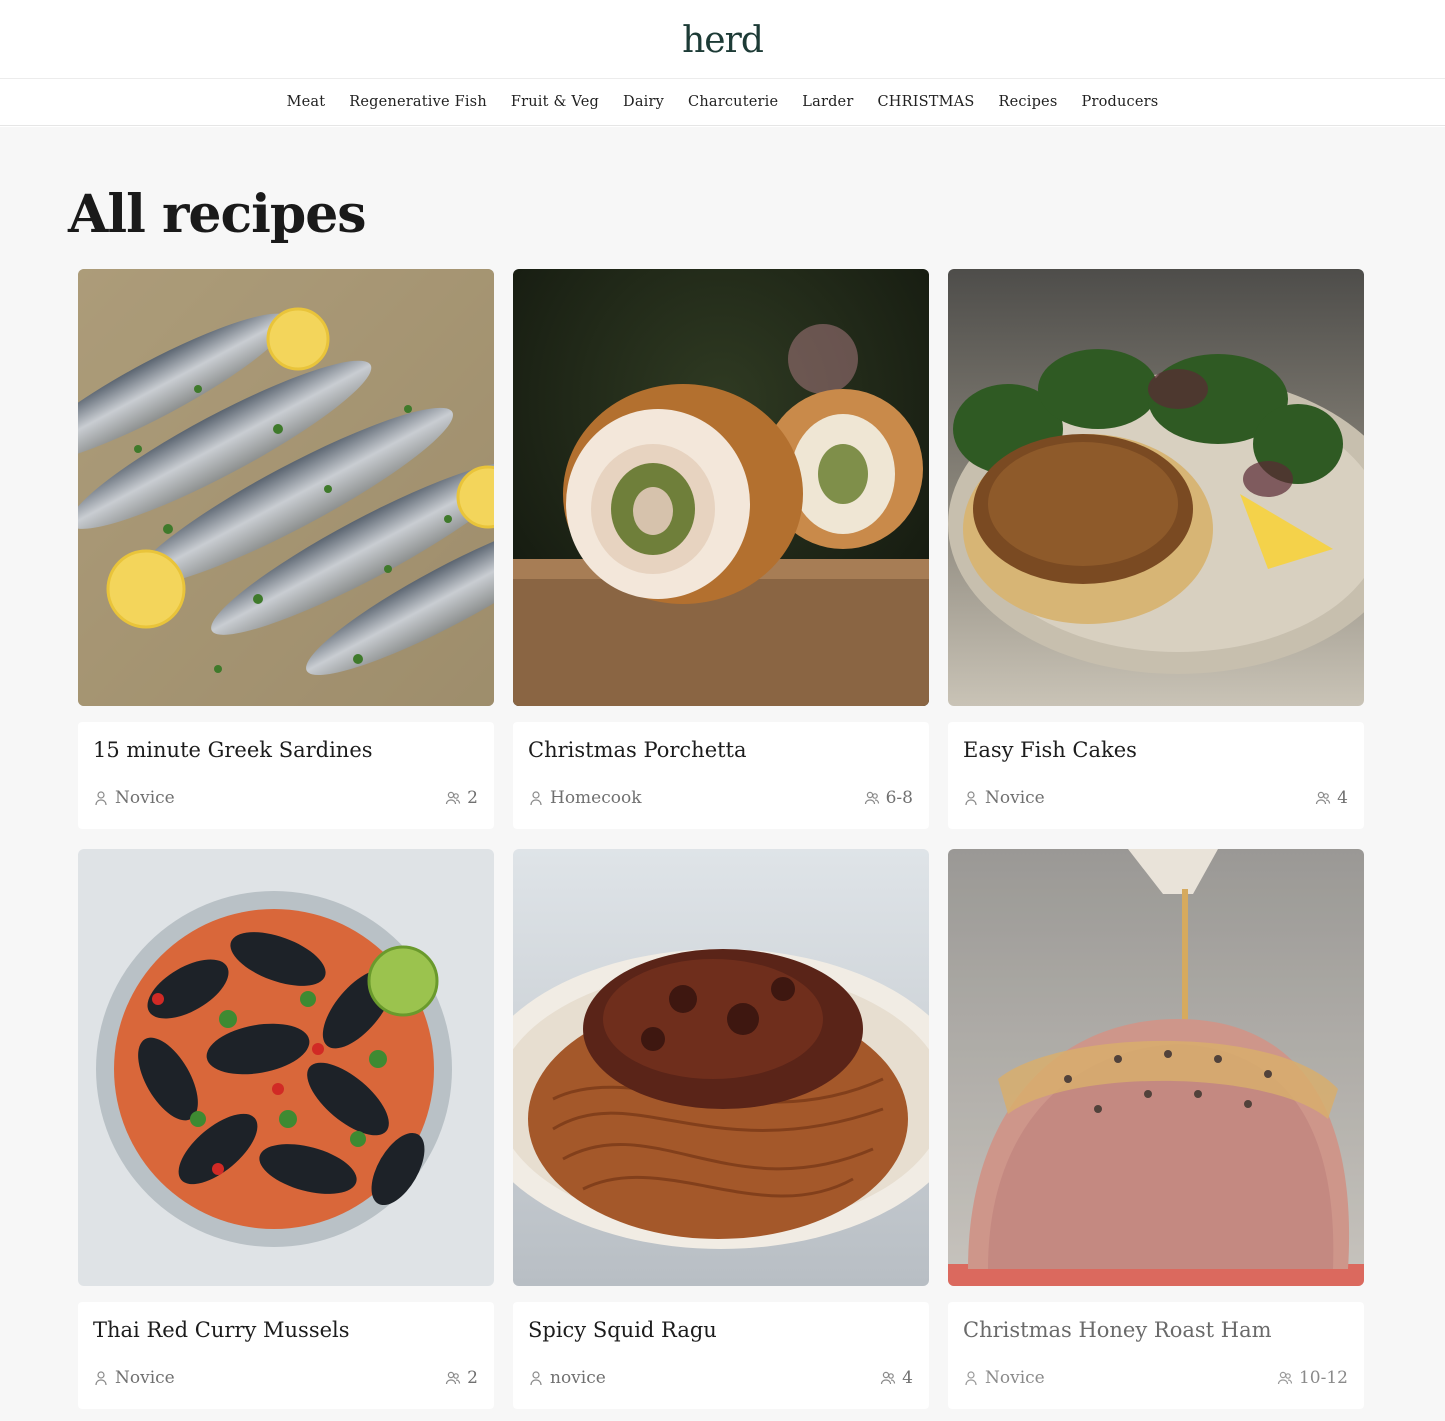  I want to click on recipe-meta: novice 4, so click(720, 1378).